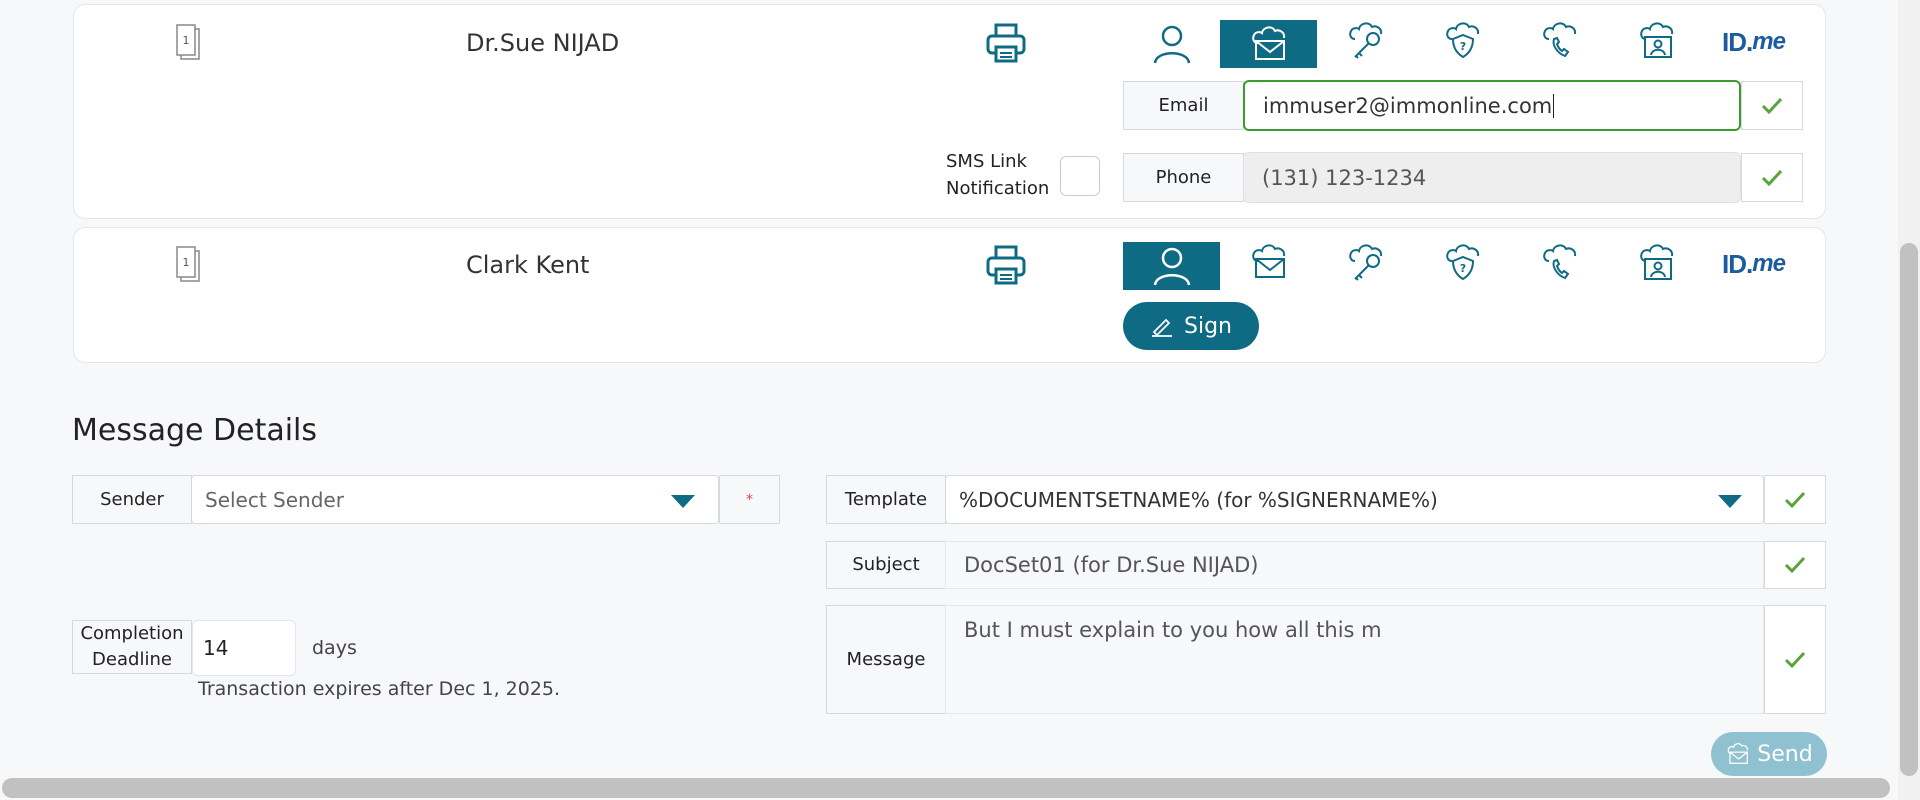  I want to click on send-button: Send, so click(1769, 754).